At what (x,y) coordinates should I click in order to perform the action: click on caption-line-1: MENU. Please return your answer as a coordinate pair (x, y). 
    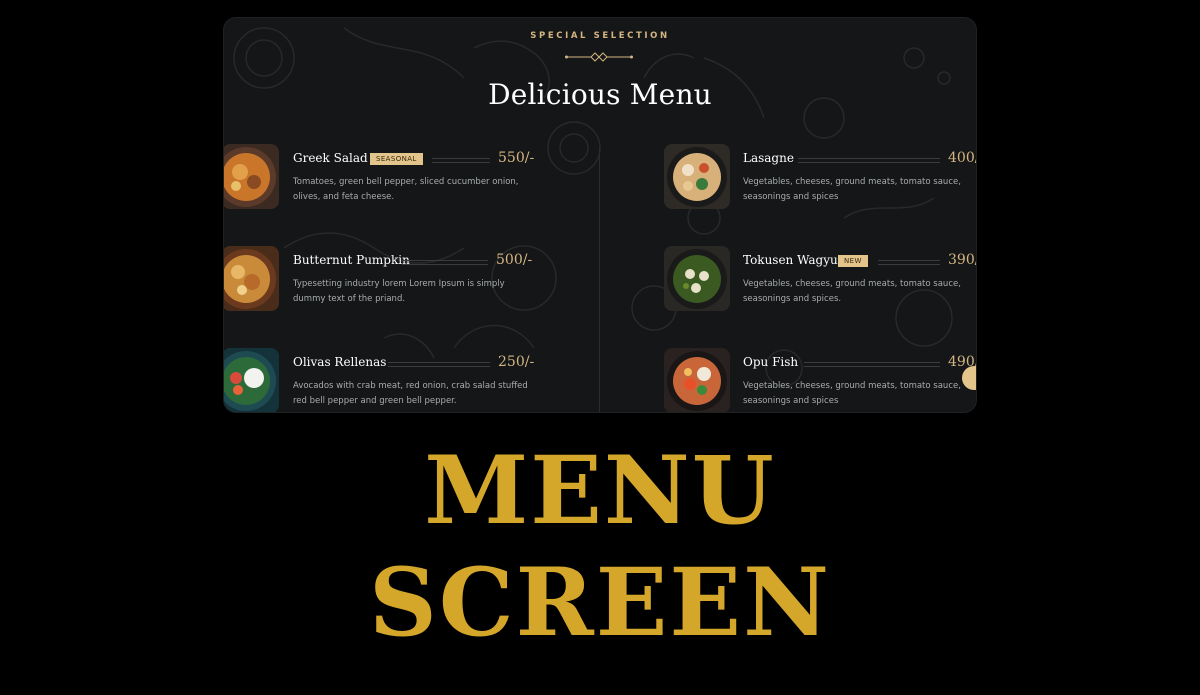
    Looking at the image, I should click on (600, 491).